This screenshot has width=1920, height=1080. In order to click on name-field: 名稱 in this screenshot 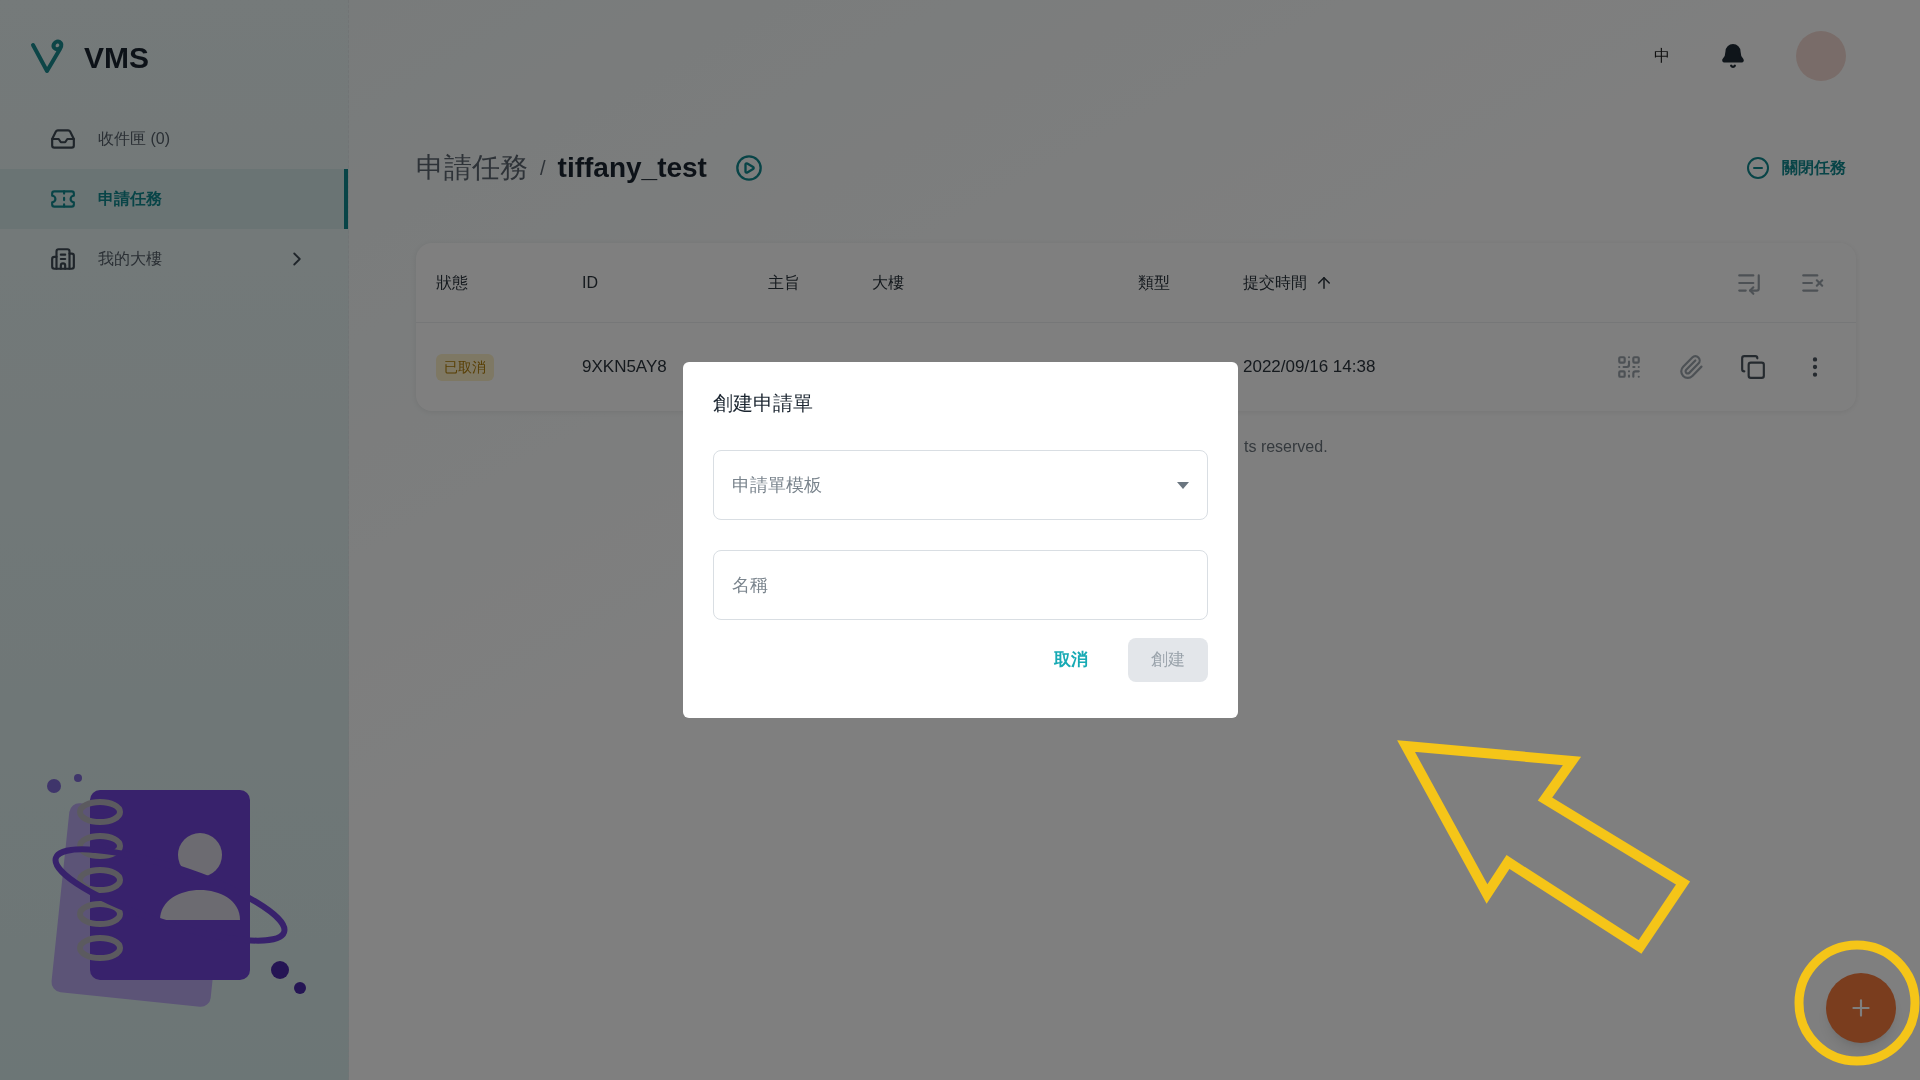, I will do `click(960, 585)`.